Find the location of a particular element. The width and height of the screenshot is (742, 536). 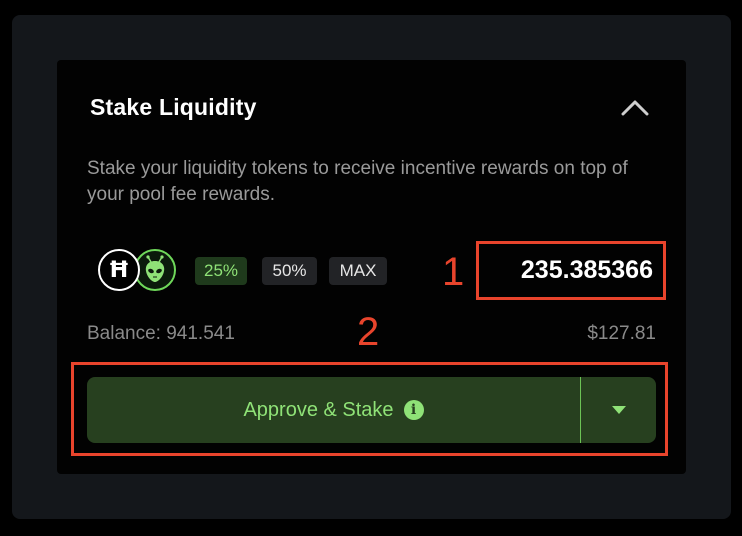

info-icon: i is located at coordinates (413, 410).